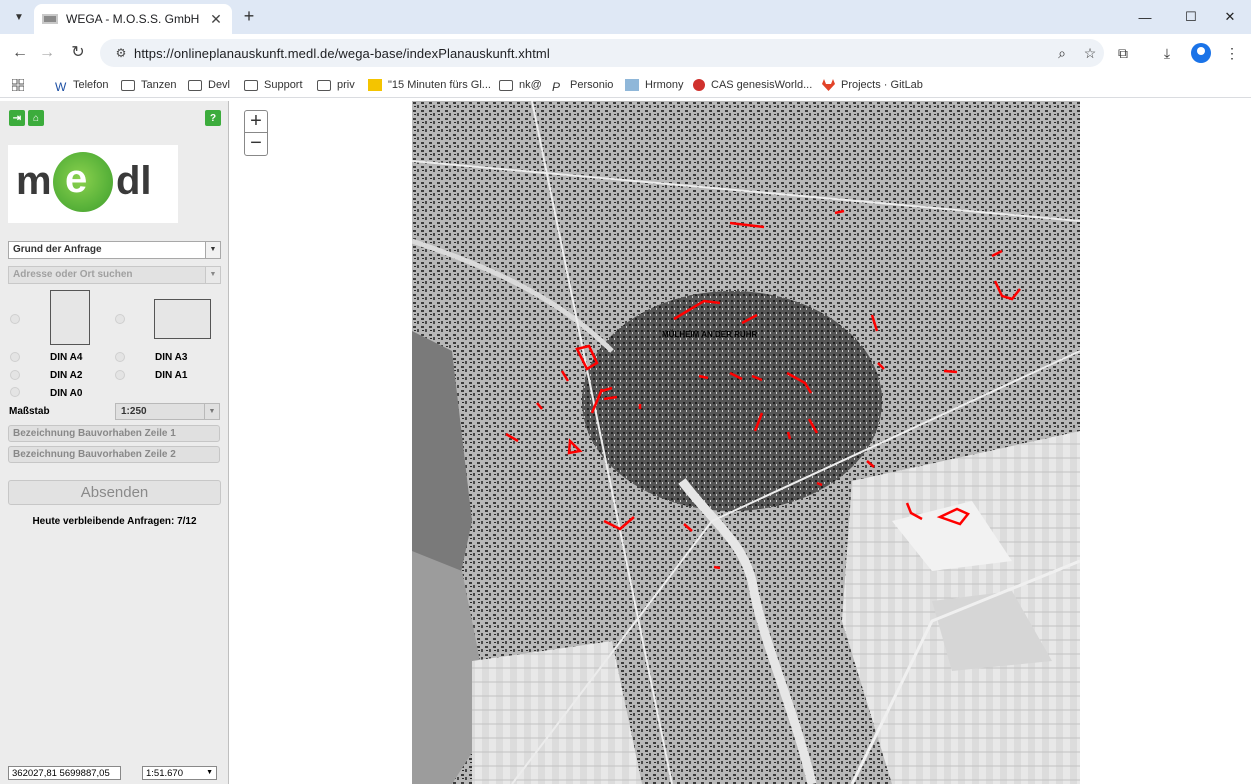 Image resolution: width=1251 pixels, height=784 pixels. What do you see at coordinates (182, 319) in the screenshot?
I see `paper-landscape-preview` at bounding box center [182, 319].